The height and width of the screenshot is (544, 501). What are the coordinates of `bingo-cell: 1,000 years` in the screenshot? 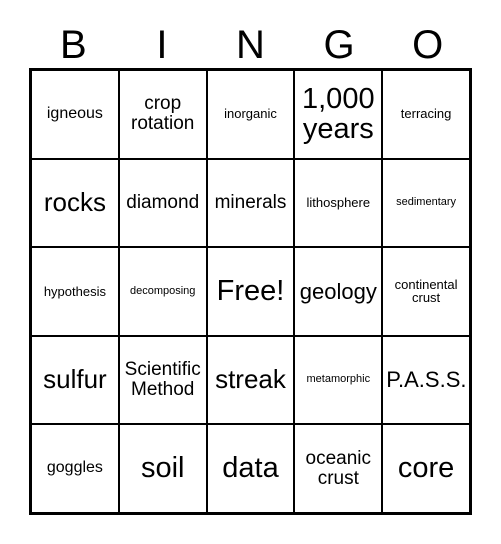 It's located at (337, 114).